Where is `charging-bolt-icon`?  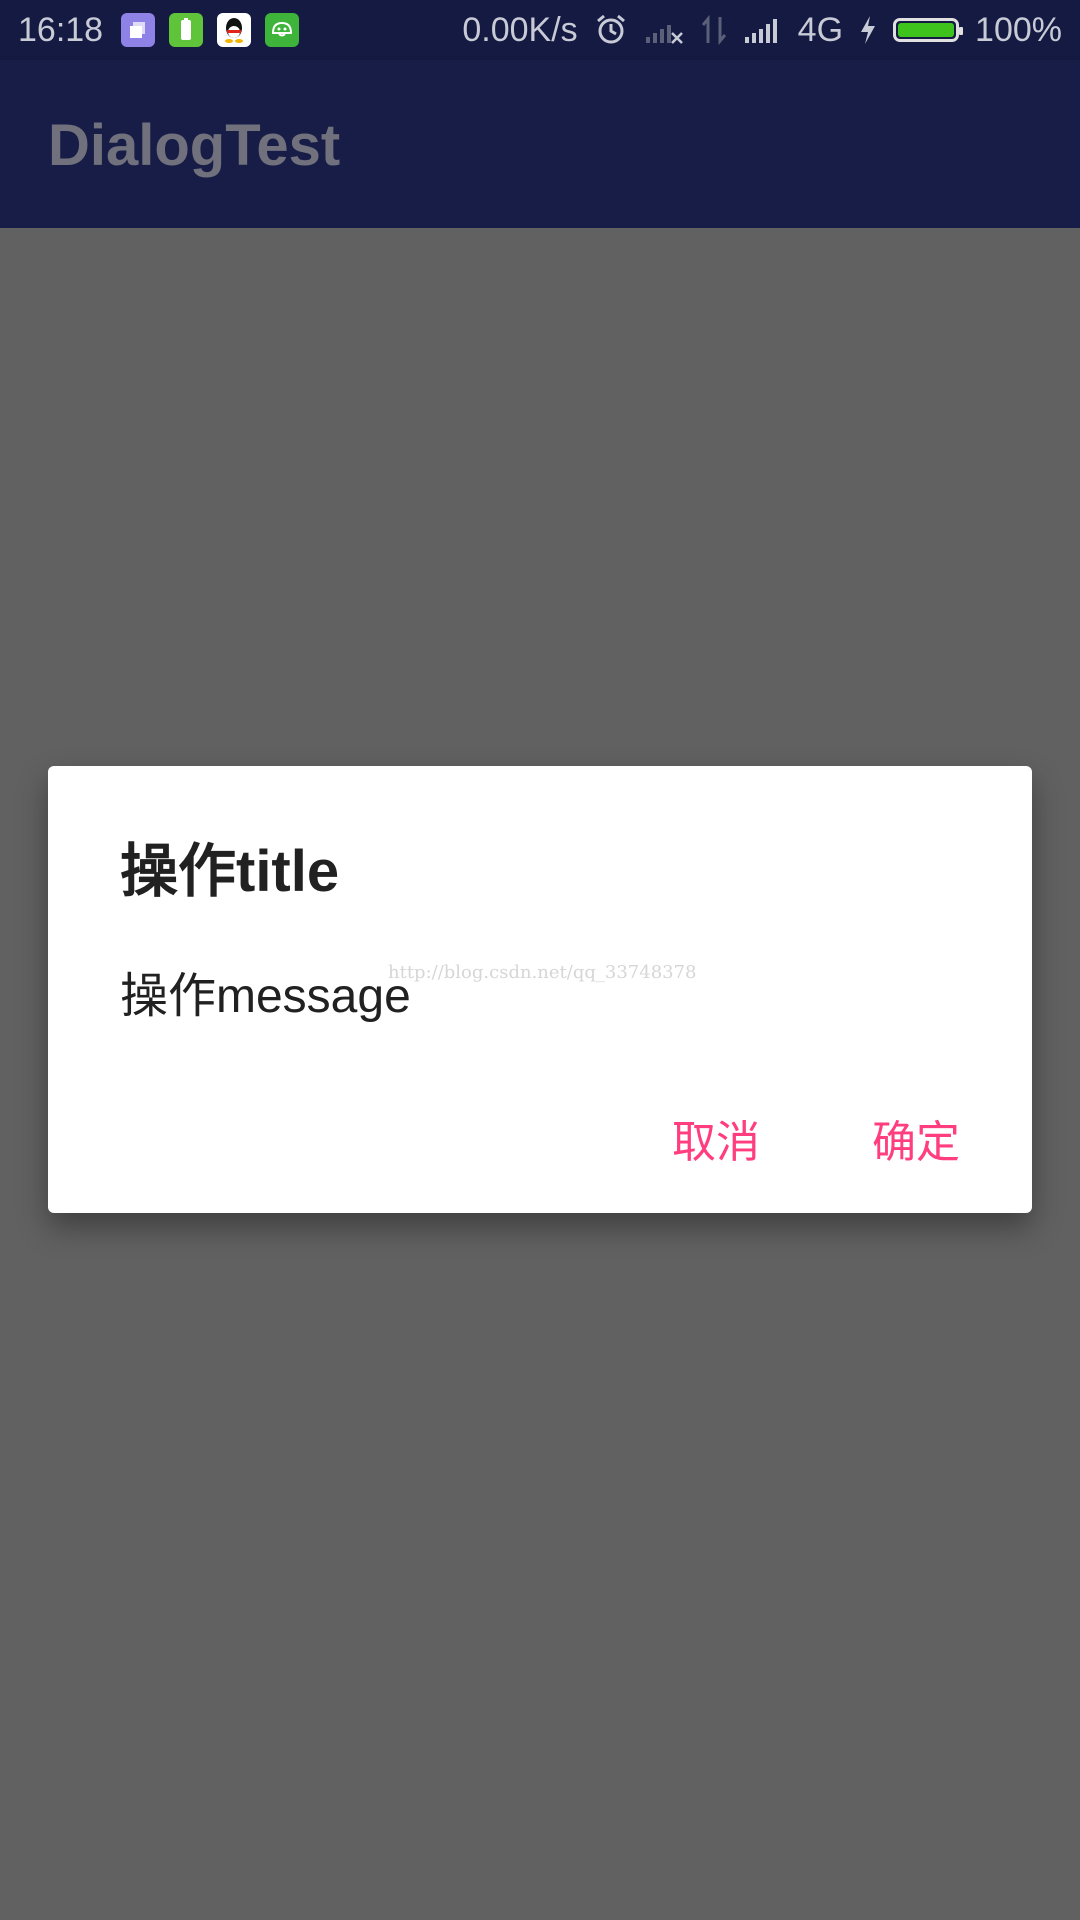 charging-bolt-icon is located at coordinates (868, 30).